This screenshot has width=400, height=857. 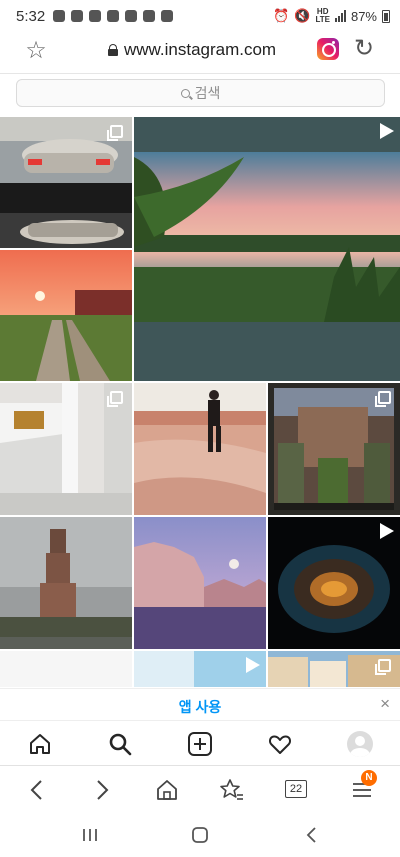 I want to click on browser-home-button, so click(x=167, y=790).